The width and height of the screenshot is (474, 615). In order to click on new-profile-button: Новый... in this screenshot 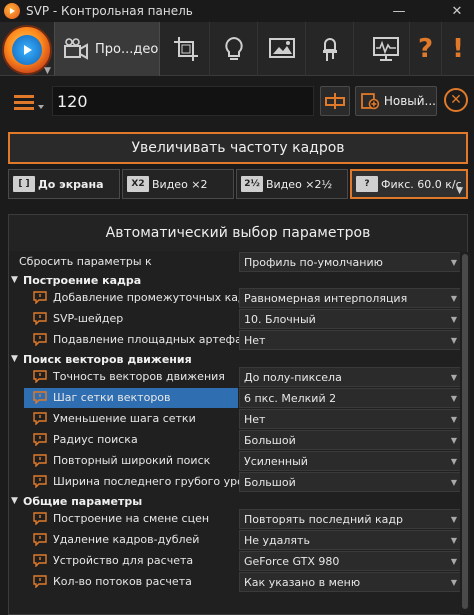, I will do `click(396, 101)`.